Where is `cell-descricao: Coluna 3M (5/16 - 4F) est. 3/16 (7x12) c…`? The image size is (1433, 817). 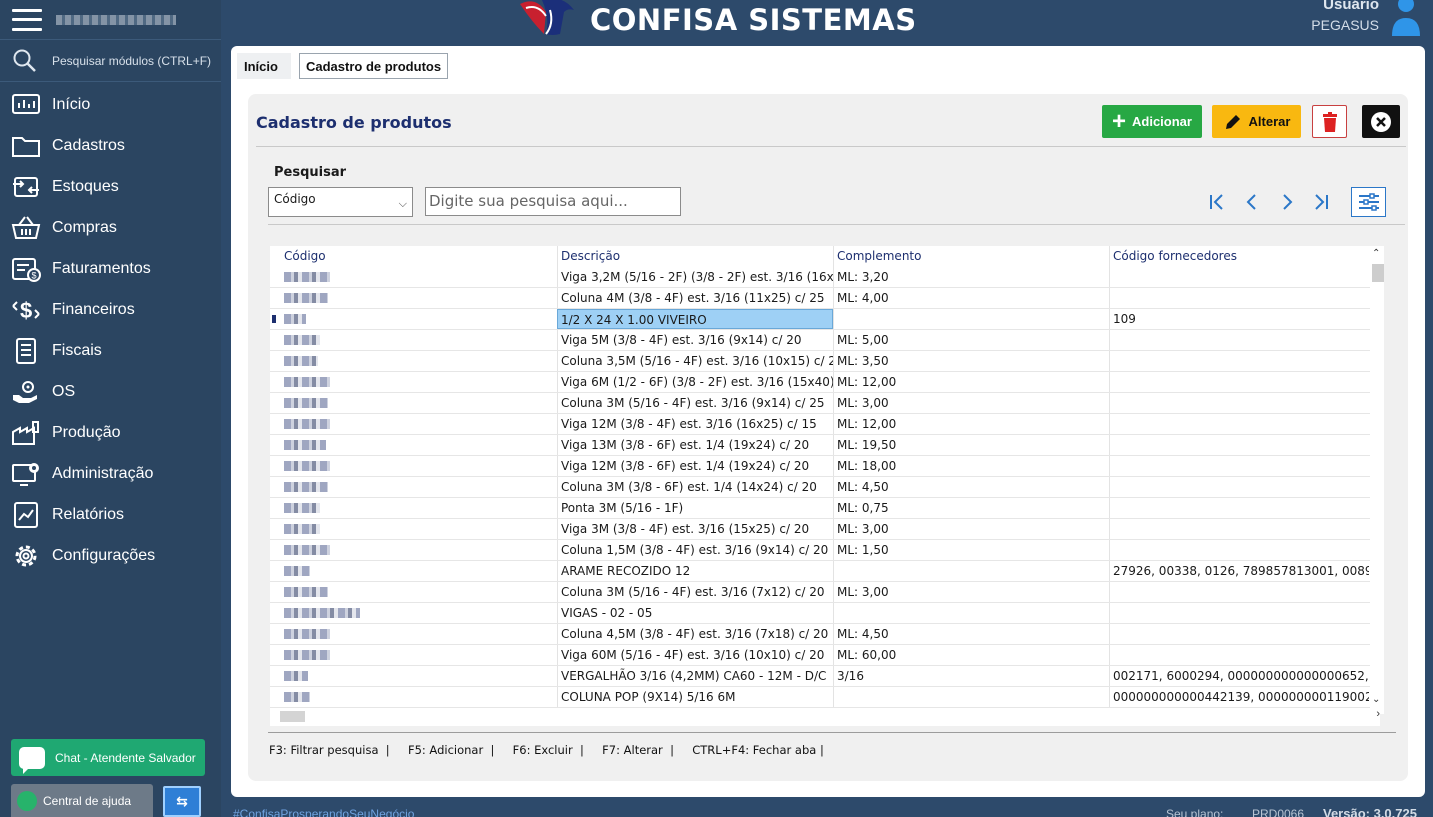 cell-descricao: Coluna 3M (5/16 - 4F) est. 3/16 (7x12) c… is located at coordinates (695, 592).